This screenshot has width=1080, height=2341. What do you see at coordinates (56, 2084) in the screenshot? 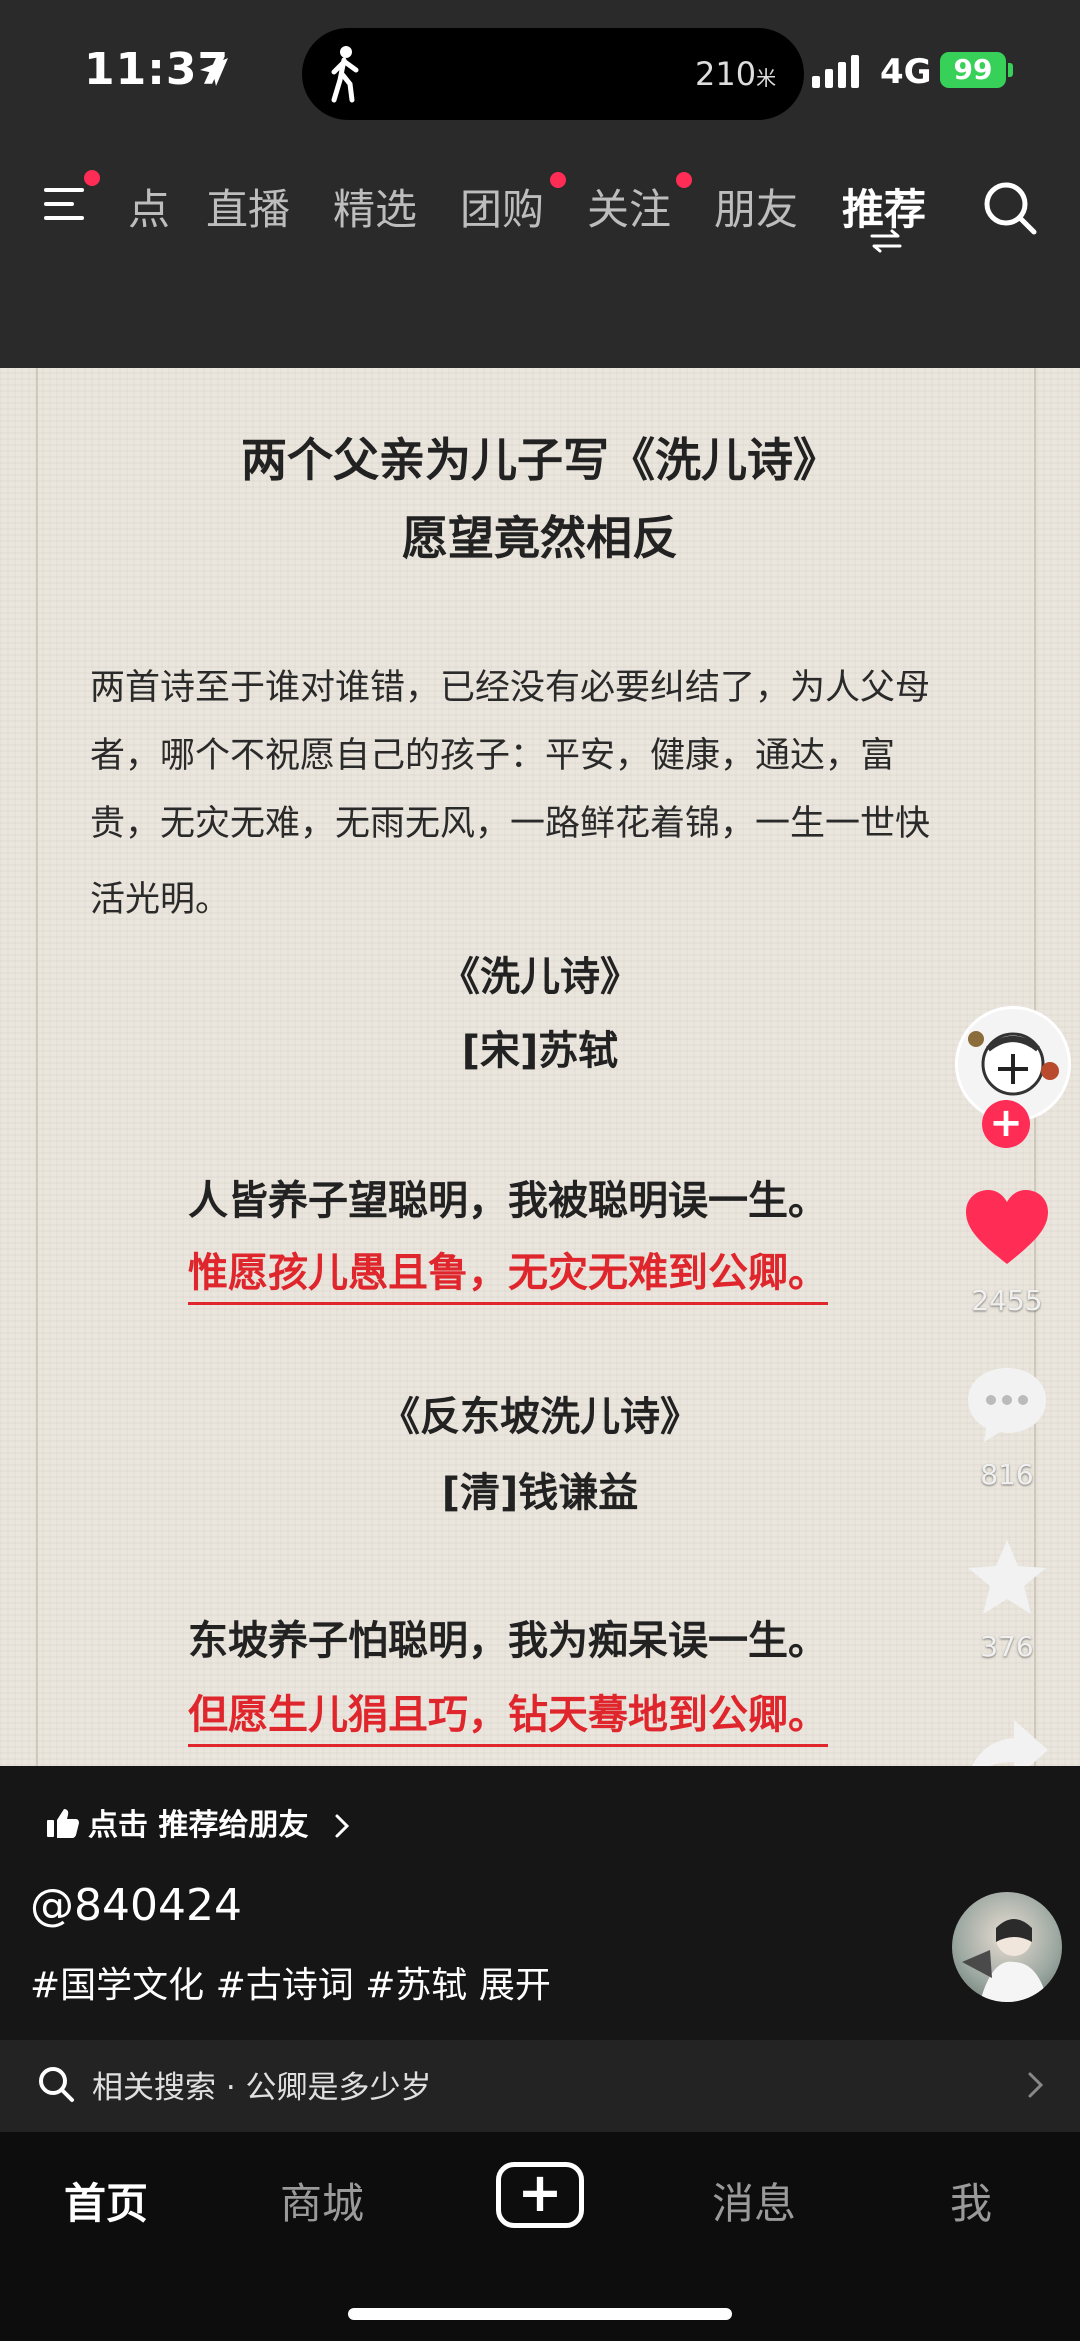
I see `related-search-icon` at bounding box center [56, 2084].